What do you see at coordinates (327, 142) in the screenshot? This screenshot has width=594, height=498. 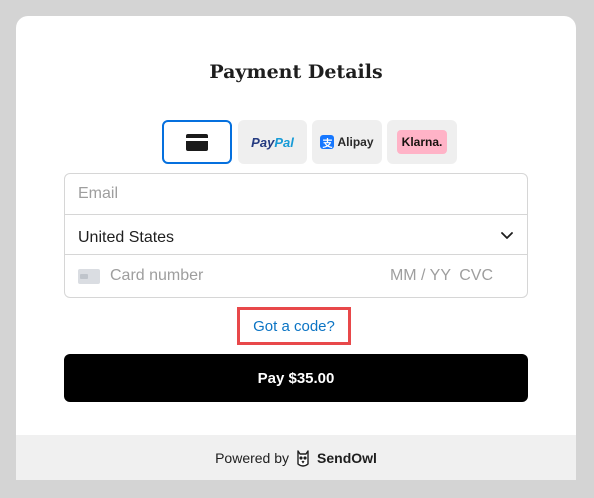 I see `alipay-icon: 支` at bounding box center [327, 142].